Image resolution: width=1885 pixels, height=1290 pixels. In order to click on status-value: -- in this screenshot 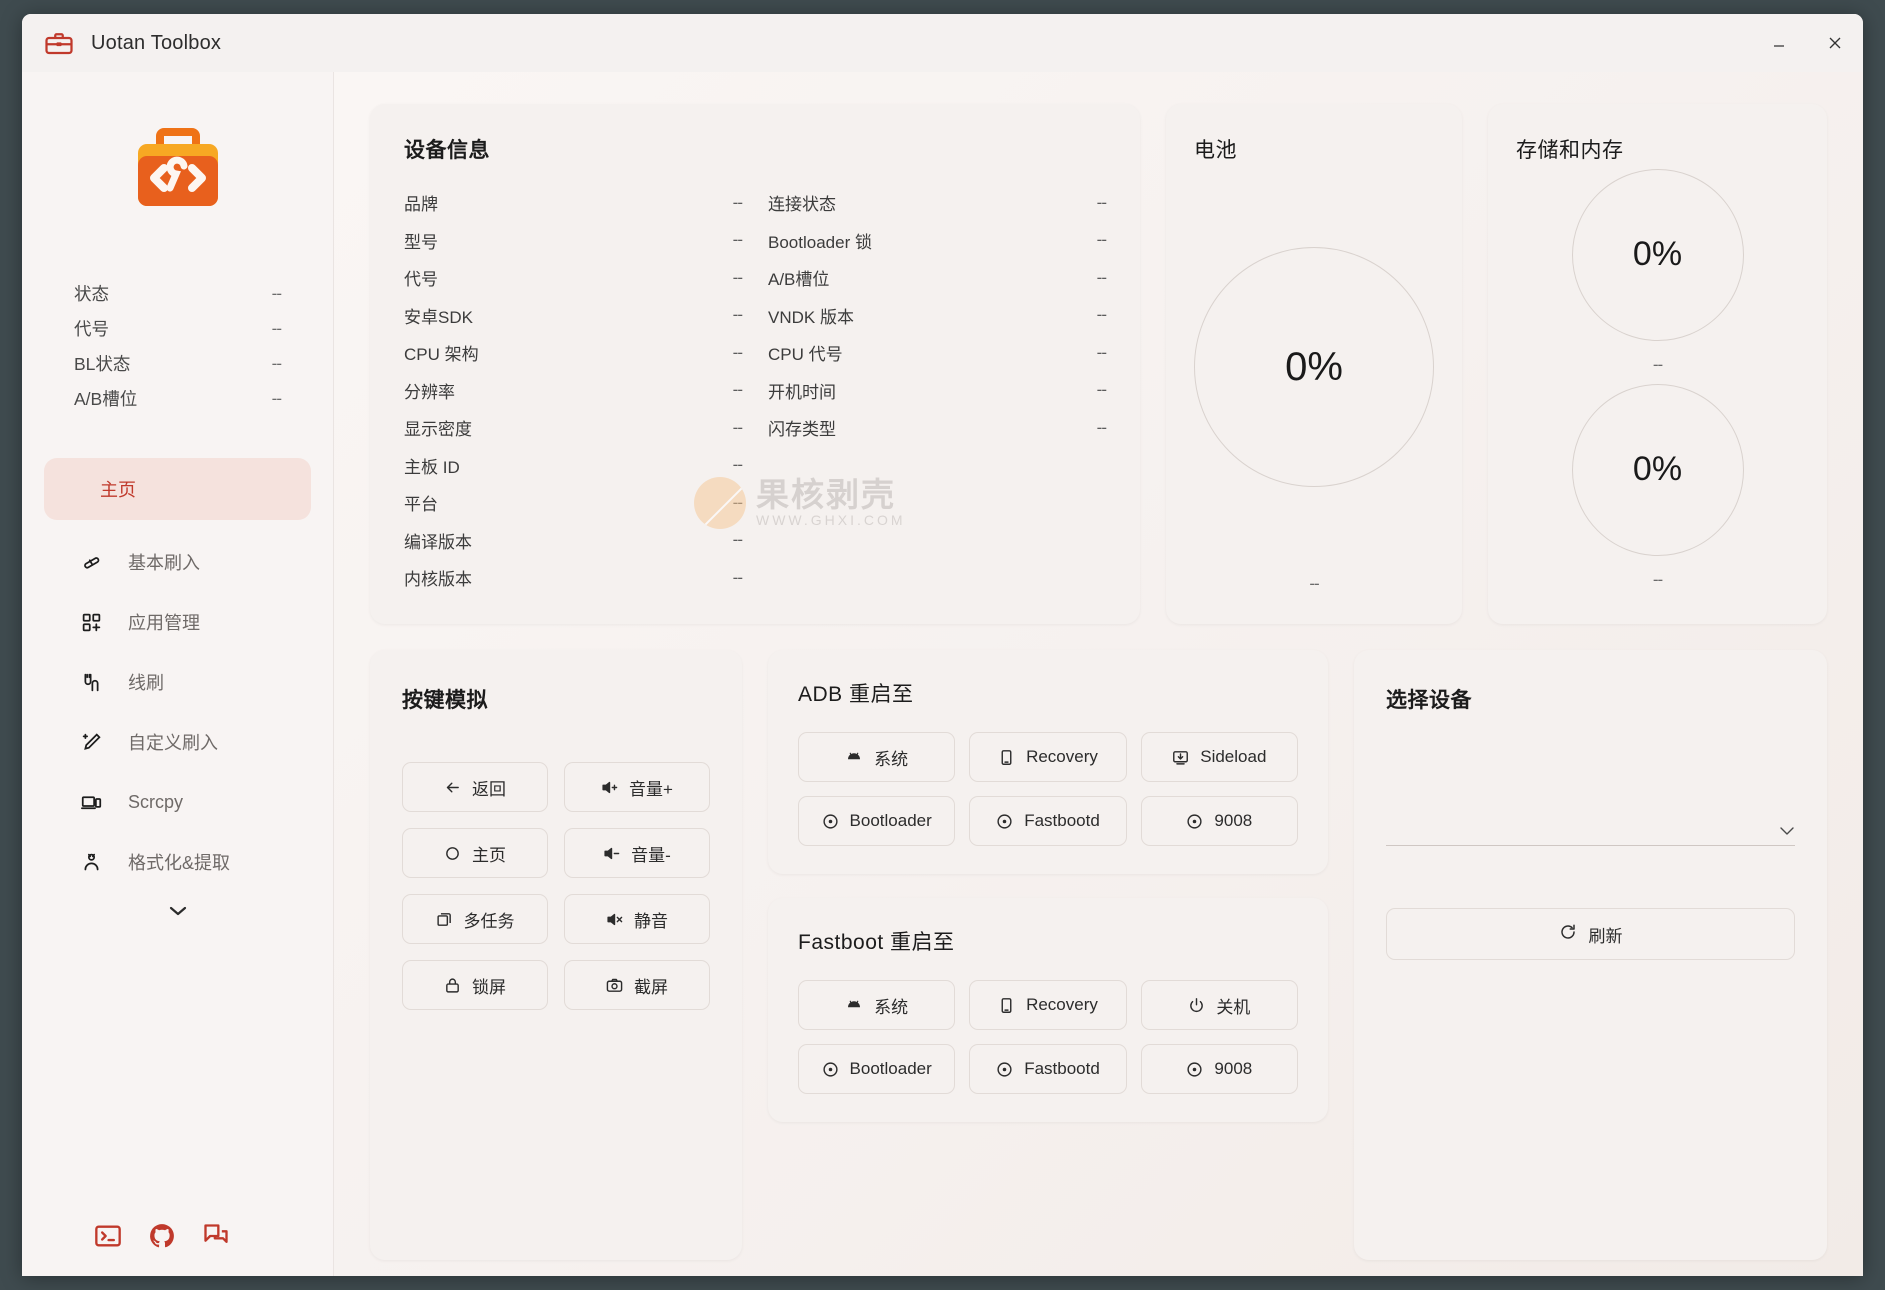, I will do `click(276, 328)`.